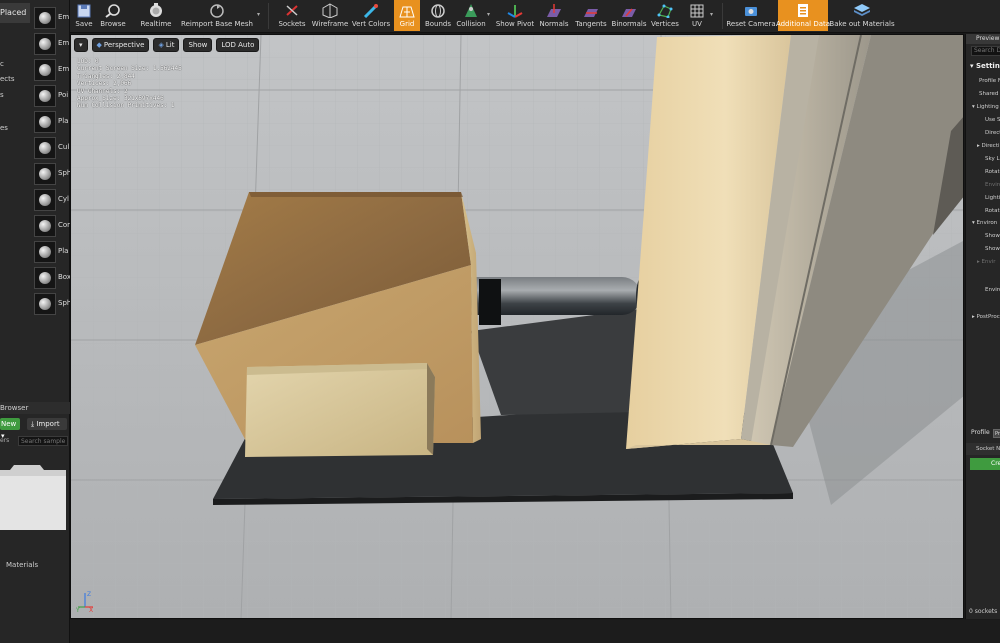  What do you see at coordinates (45, 44) in the screenshot?
I see `actor-icon` at bounding box center [45, 44].